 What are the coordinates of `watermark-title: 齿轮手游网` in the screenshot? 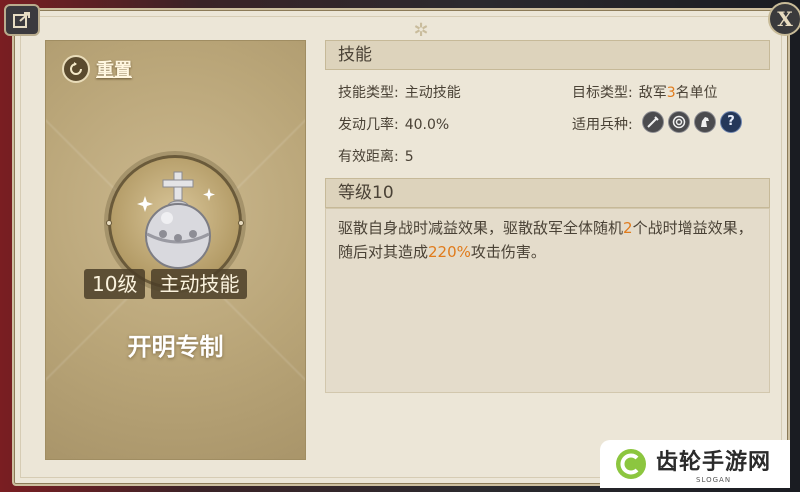 It's located at (714, 462).